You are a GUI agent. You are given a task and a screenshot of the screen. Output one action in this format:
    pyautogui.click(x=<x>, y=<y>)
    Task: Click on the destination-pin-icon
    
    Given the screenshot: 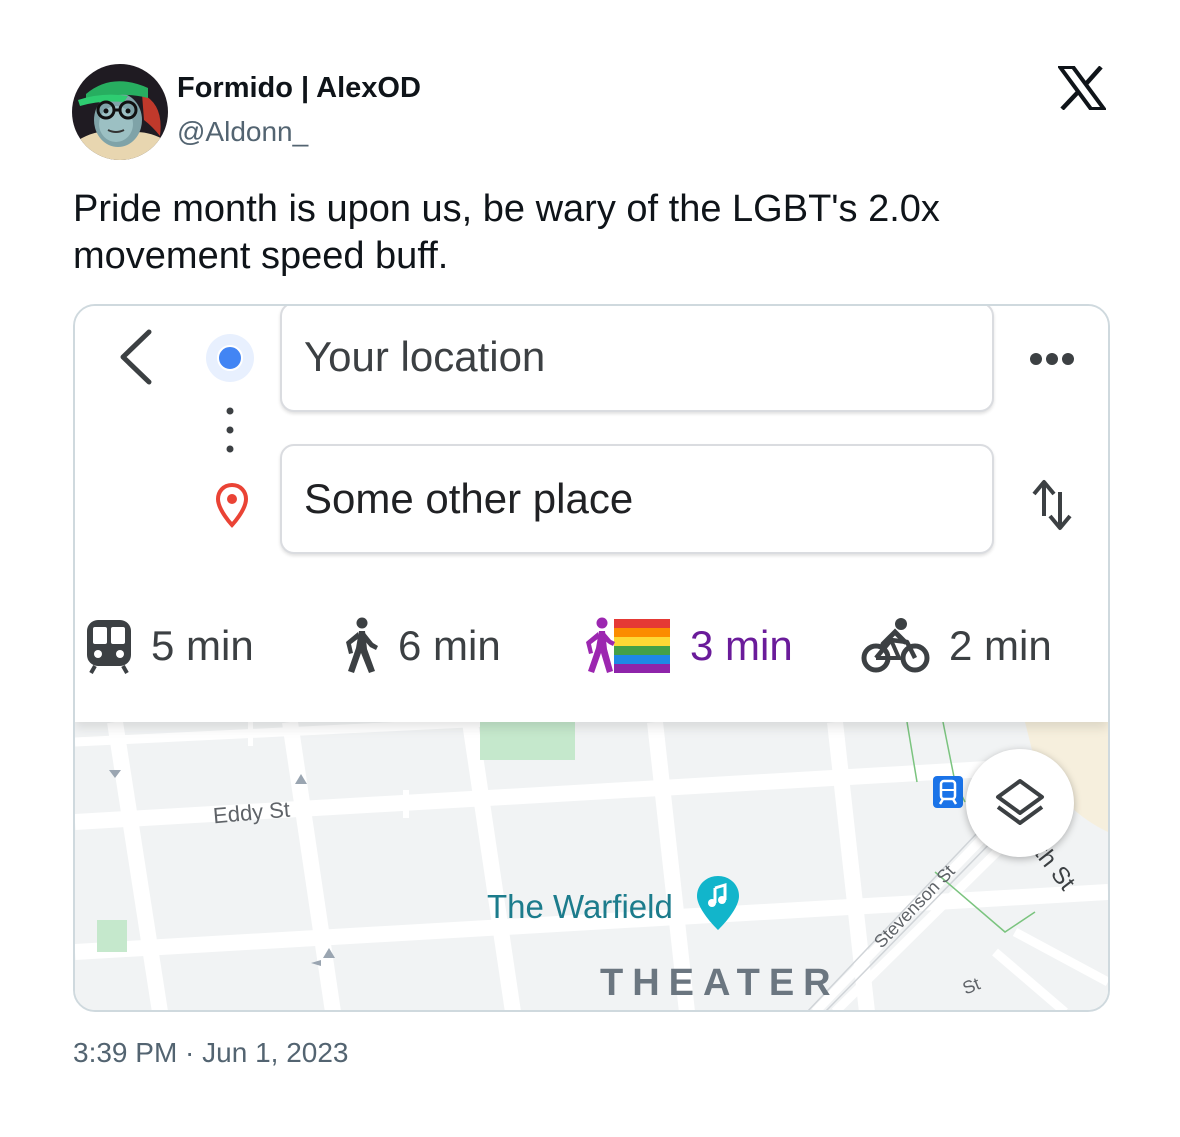 What is the action you would take?
    pyautogui.click(x=232, y=505)
    